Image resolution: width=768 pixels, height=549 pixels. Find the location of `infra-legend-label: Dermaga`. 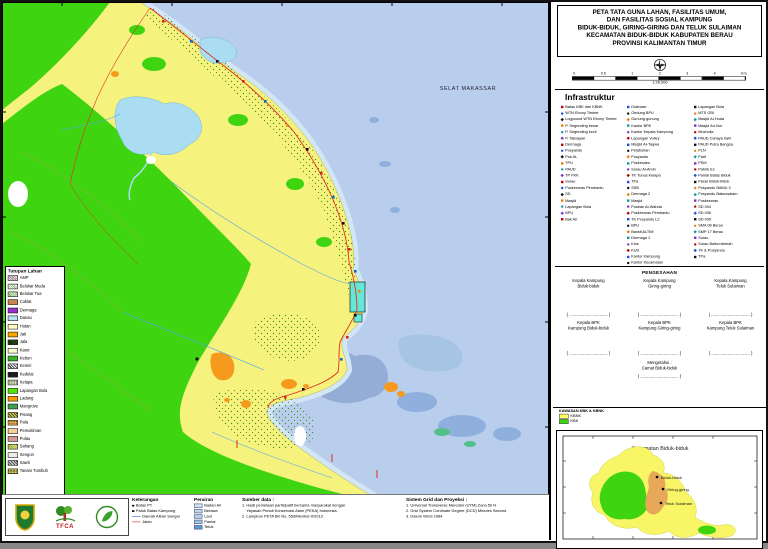

infra-legend-label: Dermaga is located at coordinates (573, 144).